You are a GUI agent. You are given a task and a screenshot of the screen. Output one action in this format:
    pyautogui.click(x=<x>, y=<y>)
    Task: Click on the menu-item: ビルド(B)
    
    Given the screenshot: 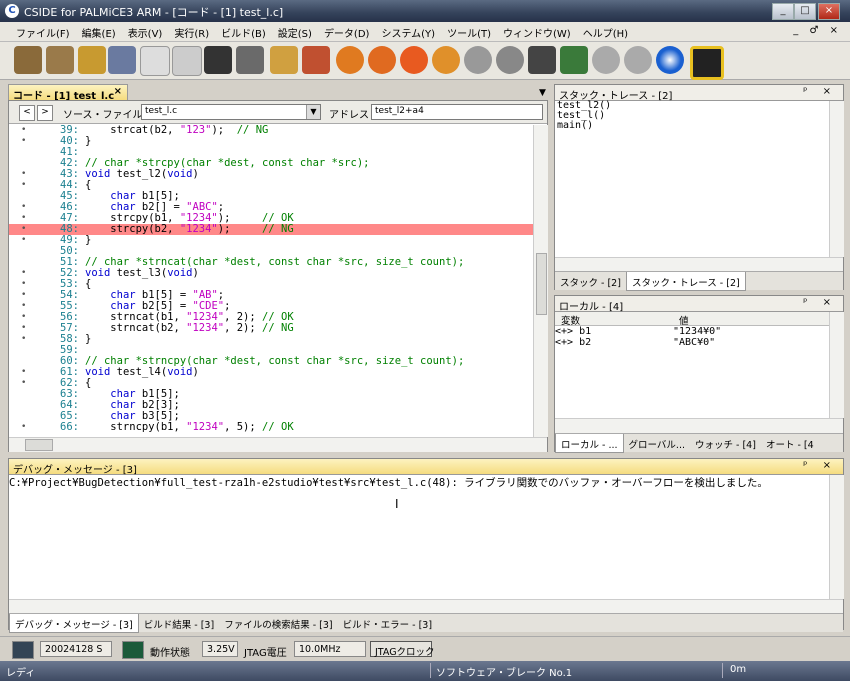 What is the action you would take?
    pyautogui.click(x=243, y=31)
    